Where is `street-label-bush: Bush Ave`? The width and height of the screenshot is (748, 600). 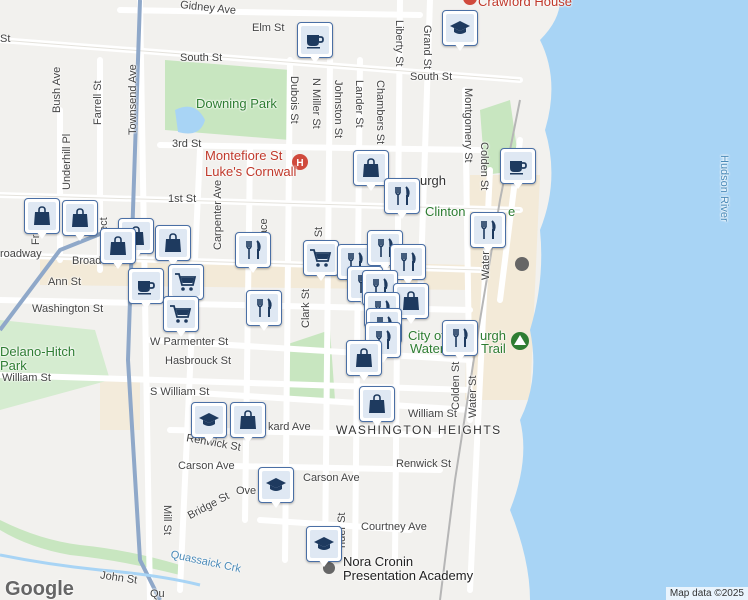
street-label-bush: Bush Ave is located at coordinates (57, 89).